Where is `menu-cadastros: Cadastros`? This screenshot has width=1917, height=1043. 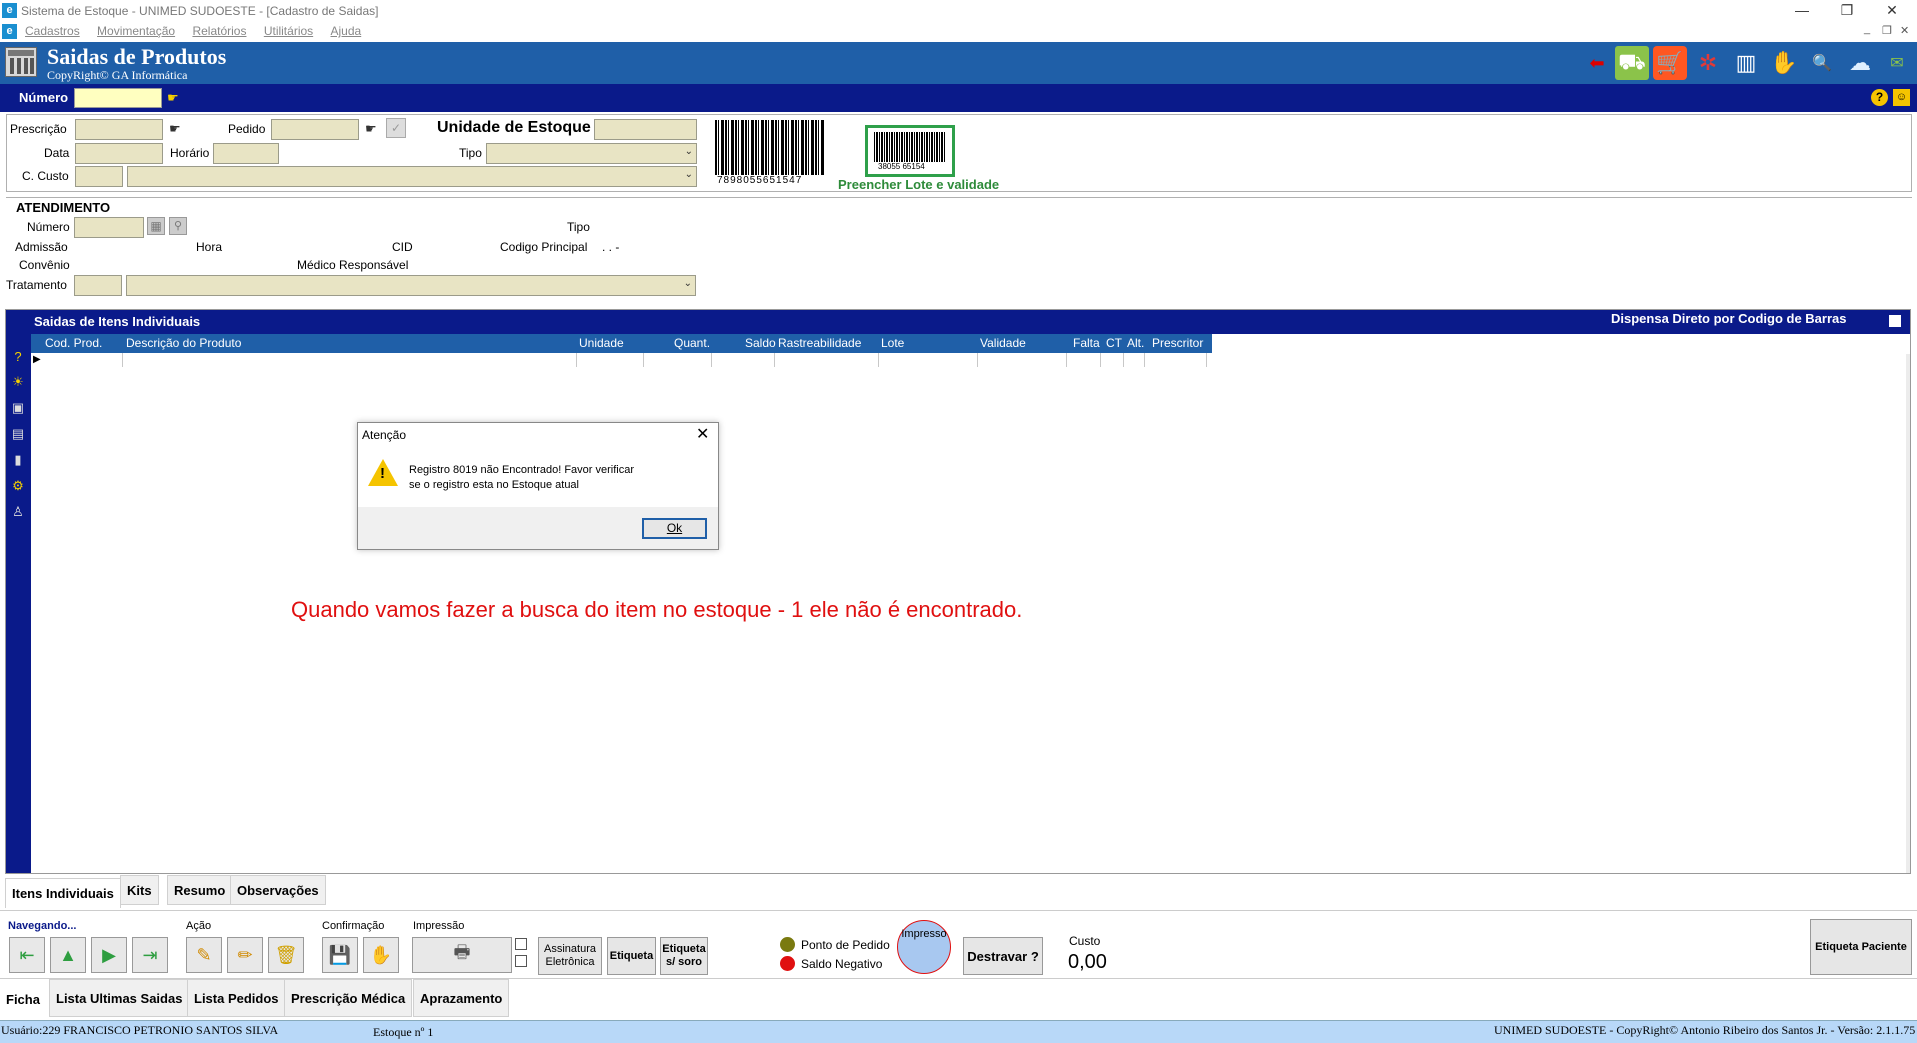 menu-cadastros: Cadastros is located at coordinates (52, 31).